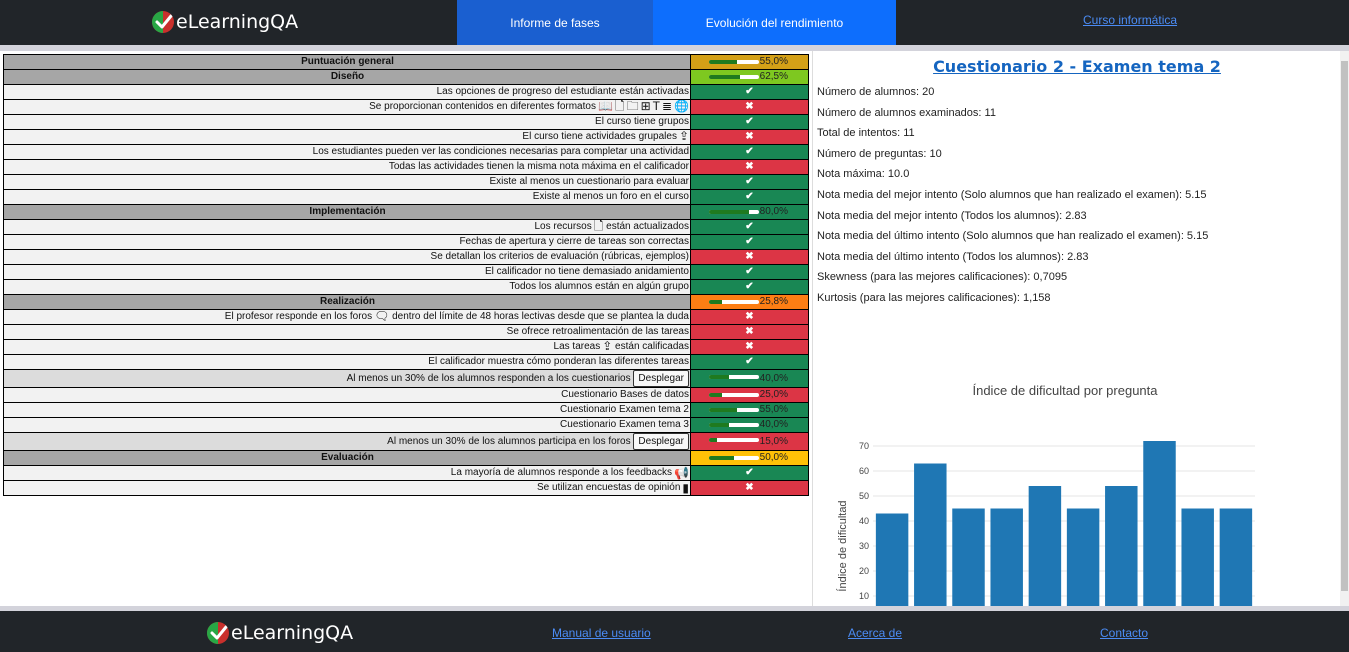  Describe the element at coordinates (892, 559) in the screenshot. I see `bar-q1` at that location.